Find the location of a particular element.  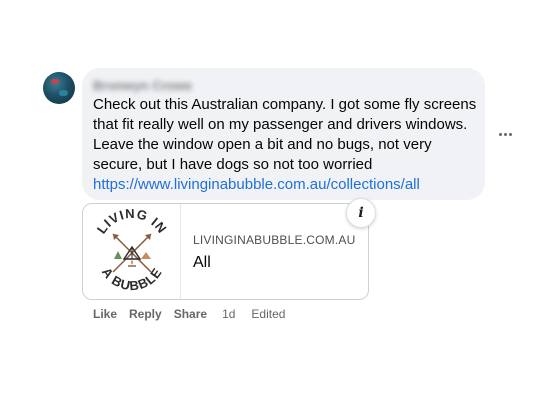

info-icon: i is located at coordinates (361, 213).